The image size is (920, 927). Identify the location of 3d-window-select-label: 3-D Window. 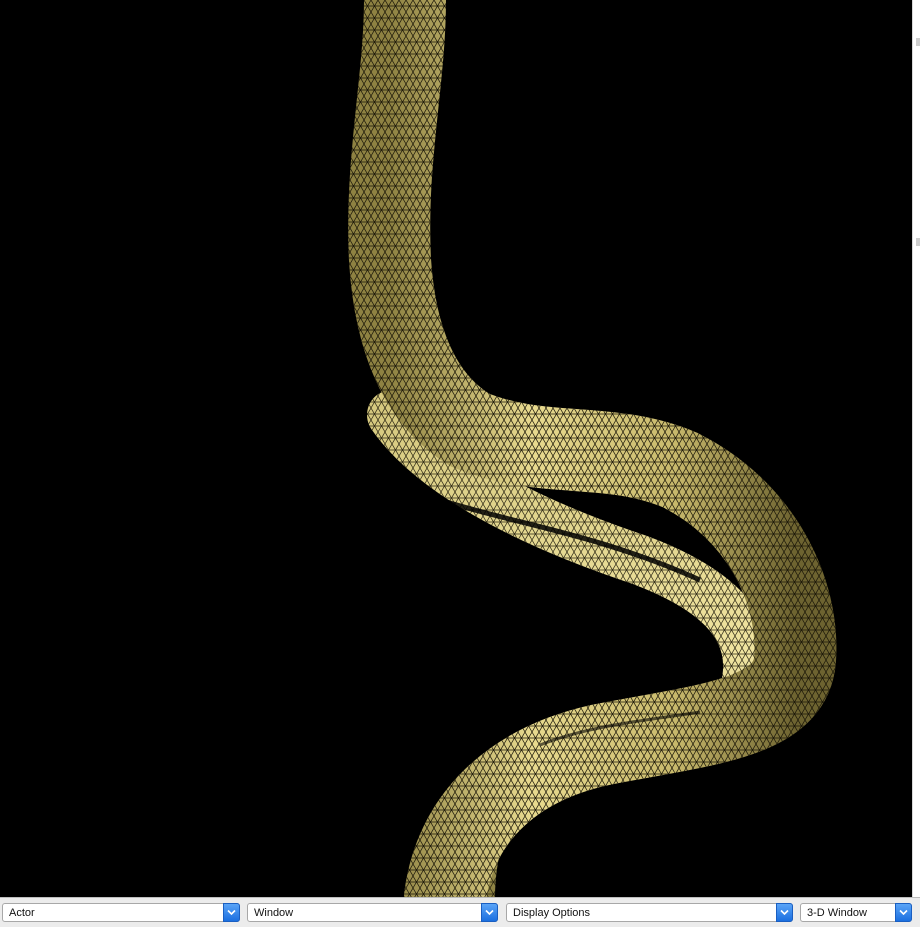
(837, 913).